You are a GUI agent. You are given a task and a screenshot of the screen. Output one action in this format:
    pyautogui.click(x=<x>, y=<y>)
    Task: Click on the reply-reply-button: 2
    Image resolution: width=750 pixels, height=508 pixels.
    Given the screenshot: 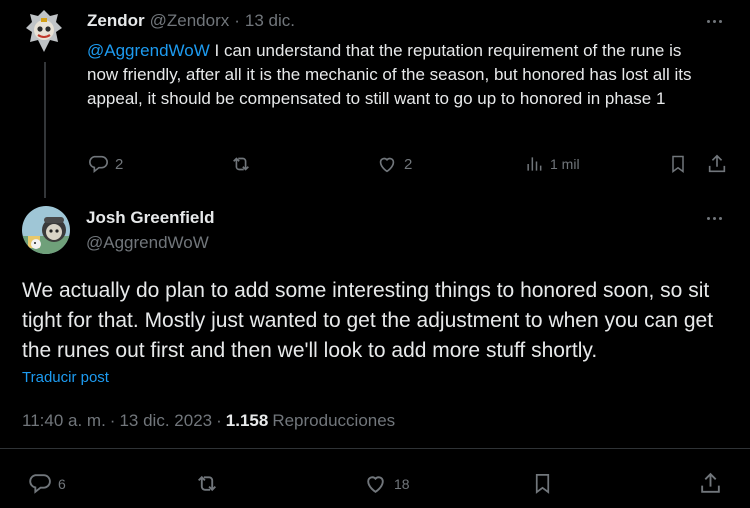 What is the action you would take?
    pyautogui.click(x=105, y=164)
    